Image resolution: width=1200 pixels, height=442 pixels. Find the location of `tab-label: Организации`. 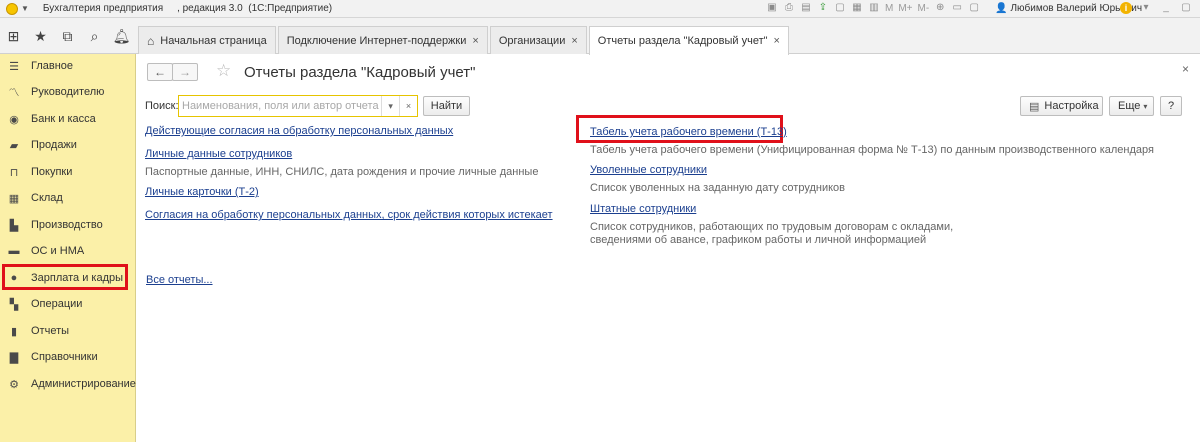

tab-label: Организации is located at coordinates (532, 40).